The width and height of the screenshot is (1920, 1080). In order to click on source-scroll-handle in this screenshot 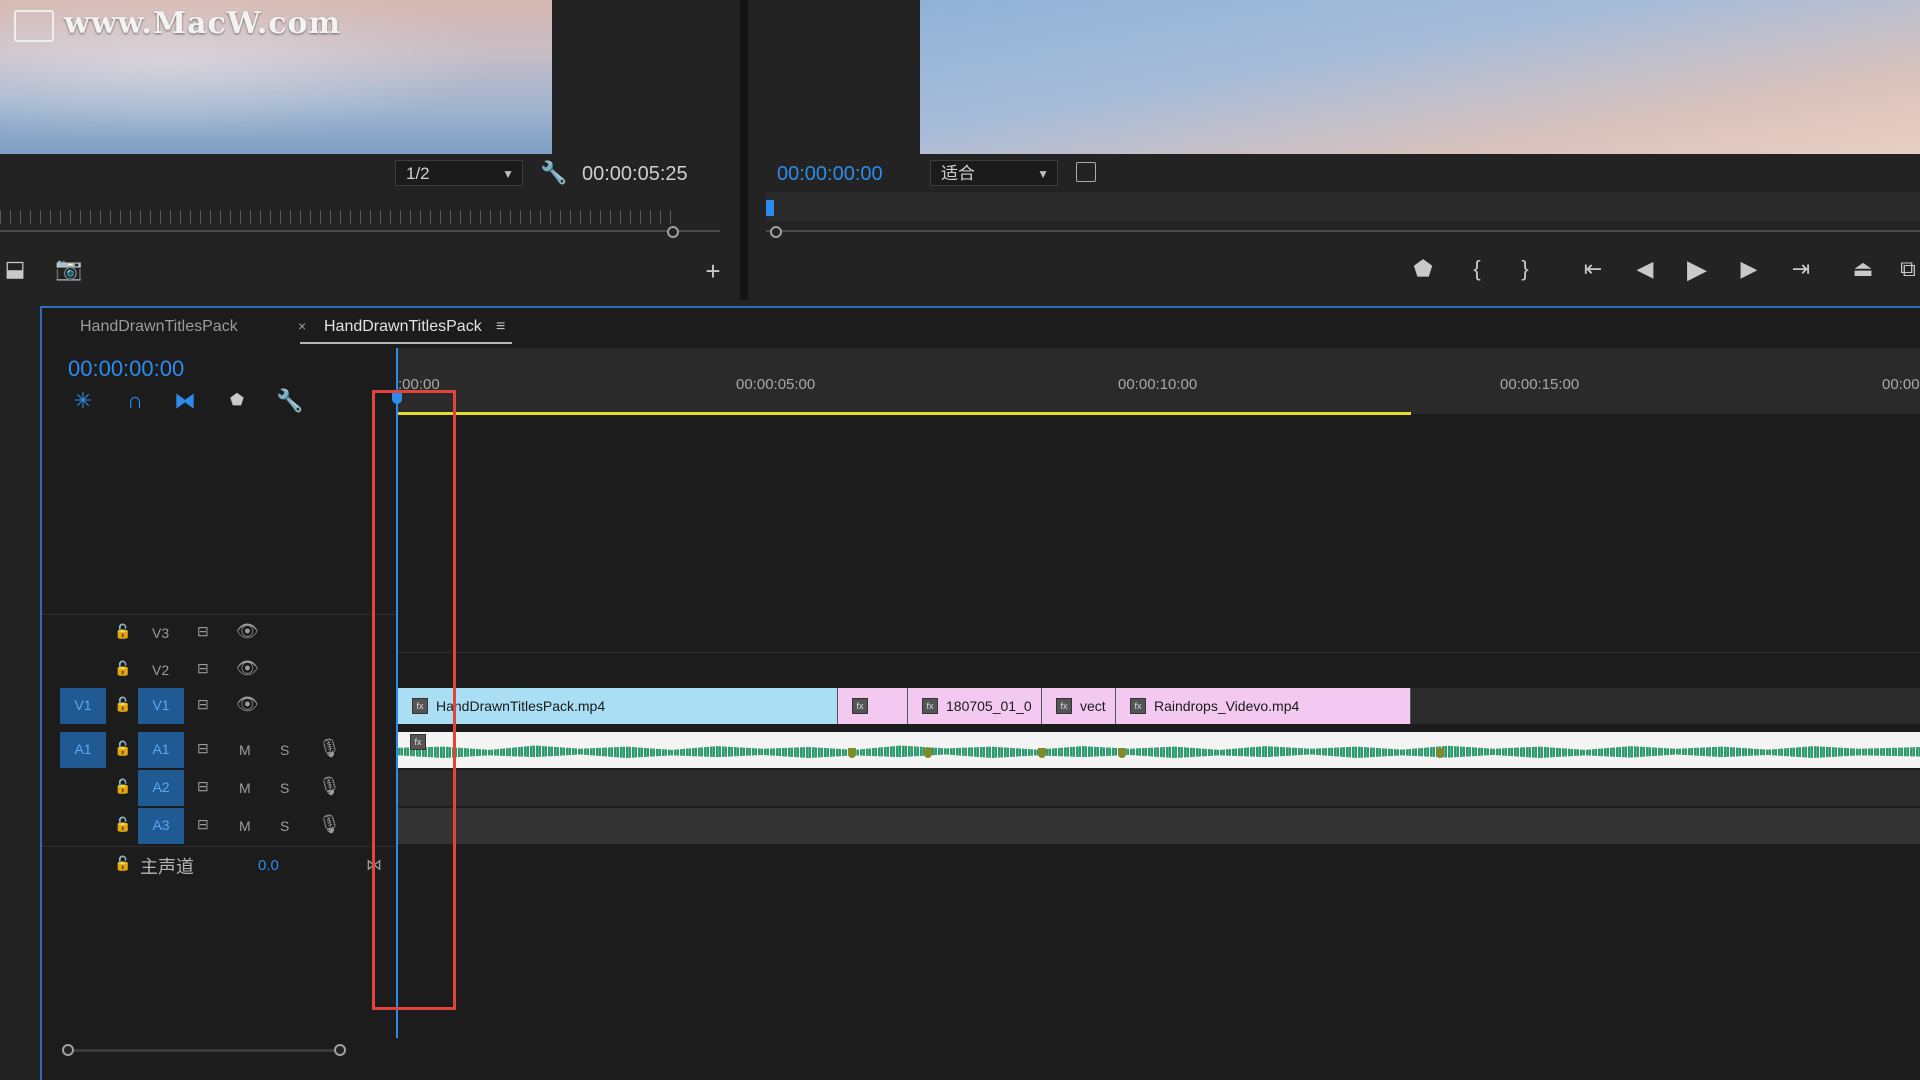, I will do `click(673, 232)`.